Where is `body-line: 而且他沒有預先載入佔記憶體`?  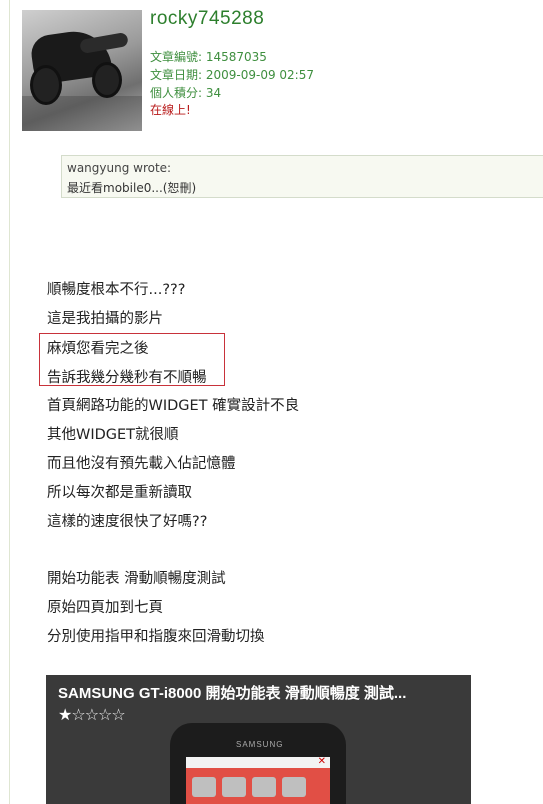 body-line: 而且他沒有預先載入佔記憶體 is located at coordinates (141, 464).